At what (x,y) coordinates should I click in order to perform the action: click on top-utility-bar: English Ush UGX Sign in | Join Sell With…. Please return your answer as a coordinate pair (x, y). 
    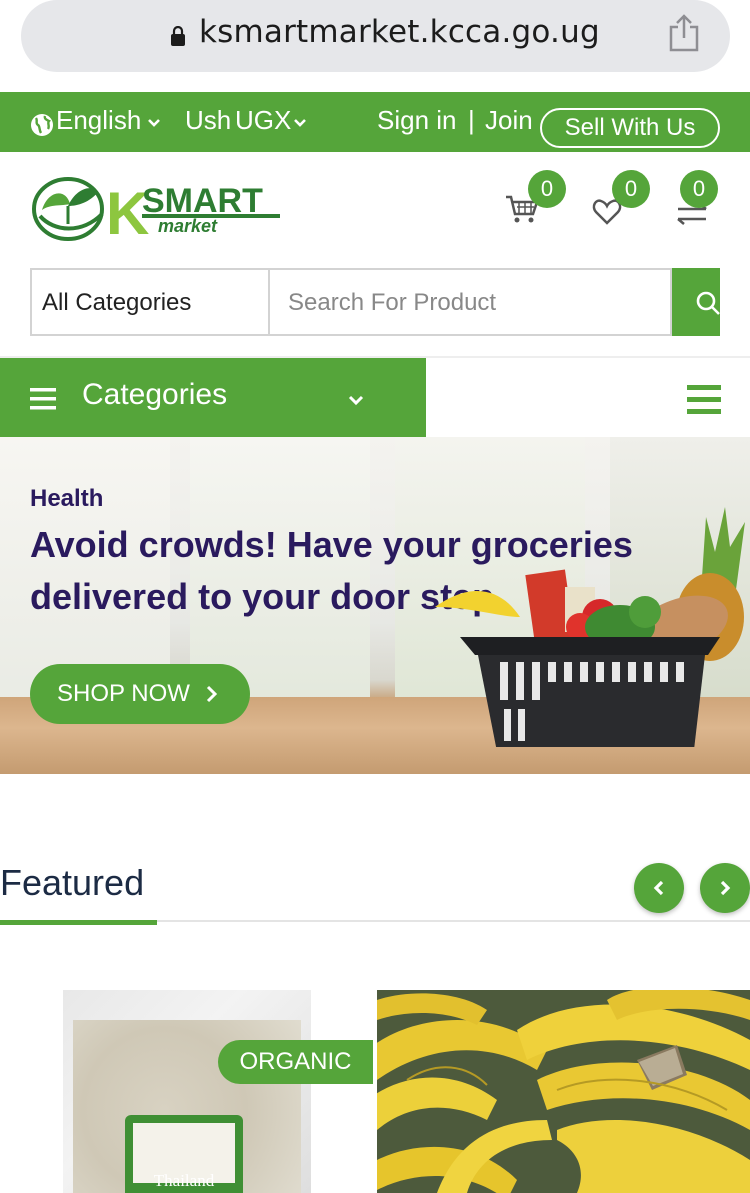
    Looking at the image, I should click on (375, 122).